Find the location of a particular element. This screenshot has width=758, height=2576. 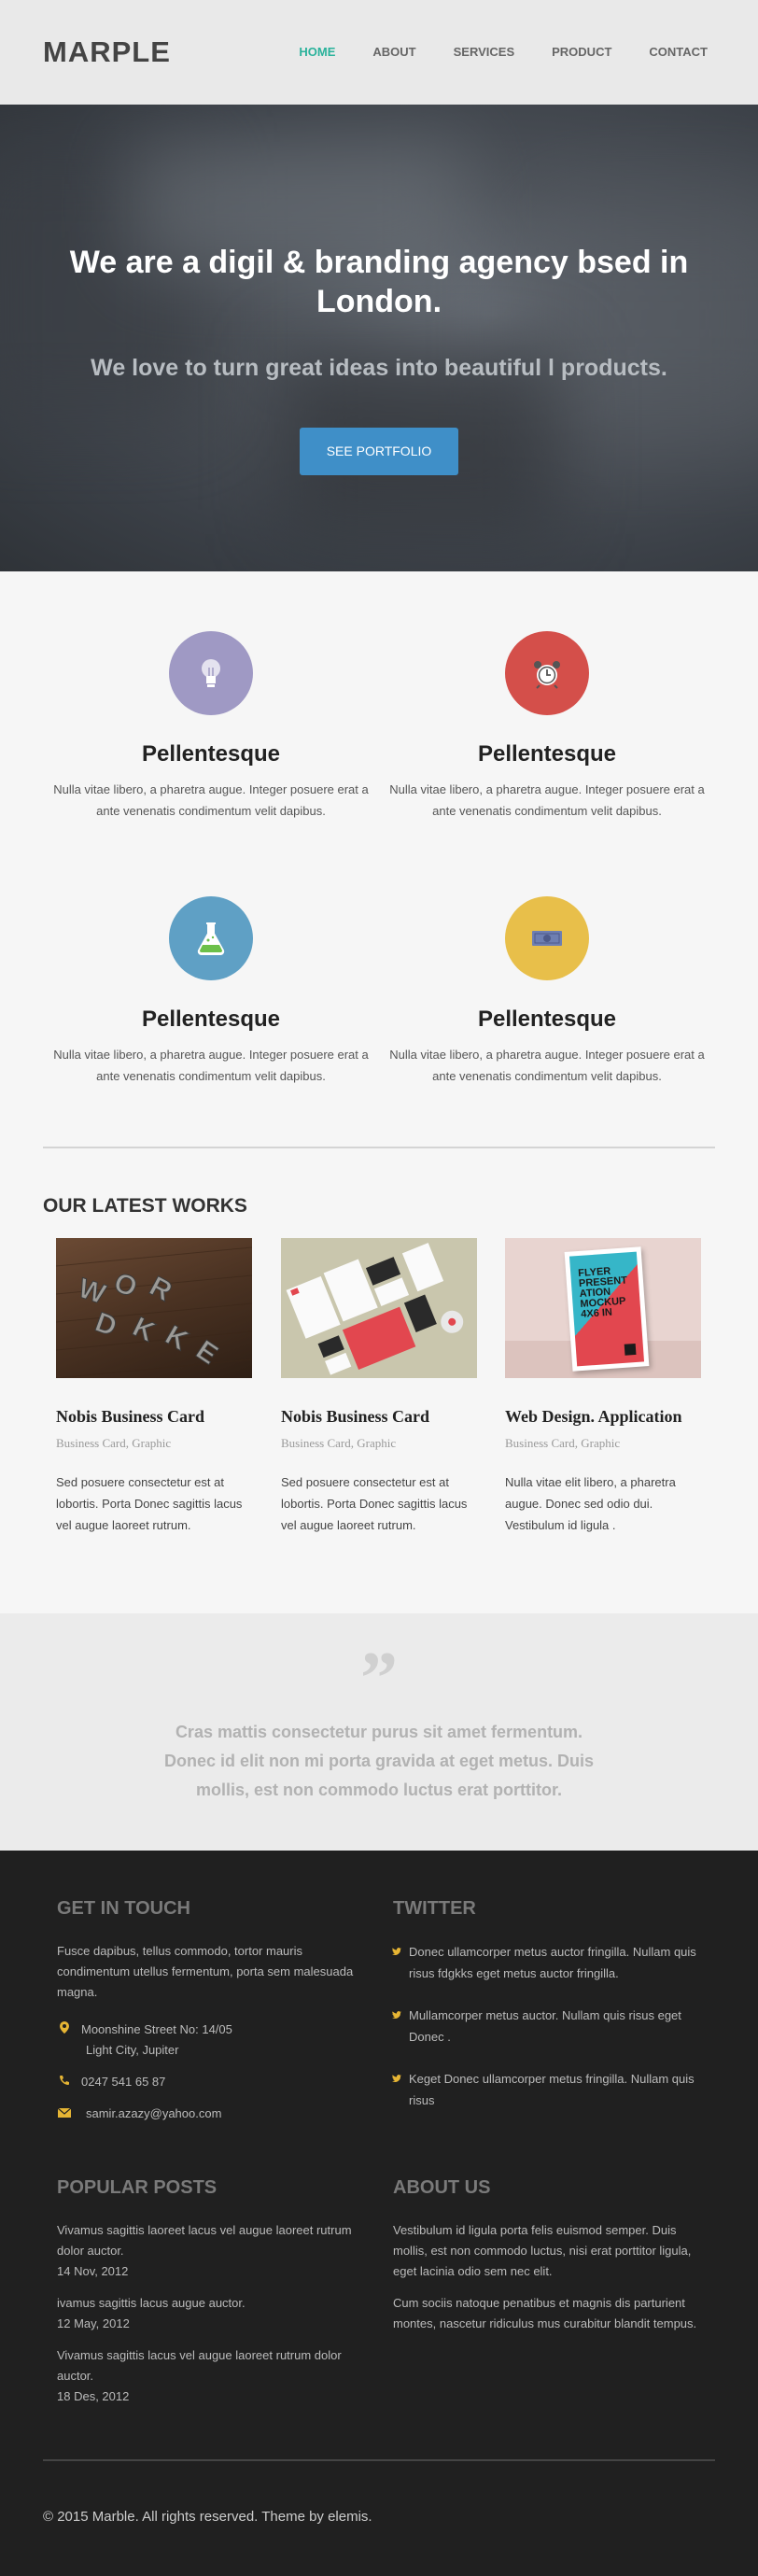

quote-icon: ” is located at coordinates (379, 1679).